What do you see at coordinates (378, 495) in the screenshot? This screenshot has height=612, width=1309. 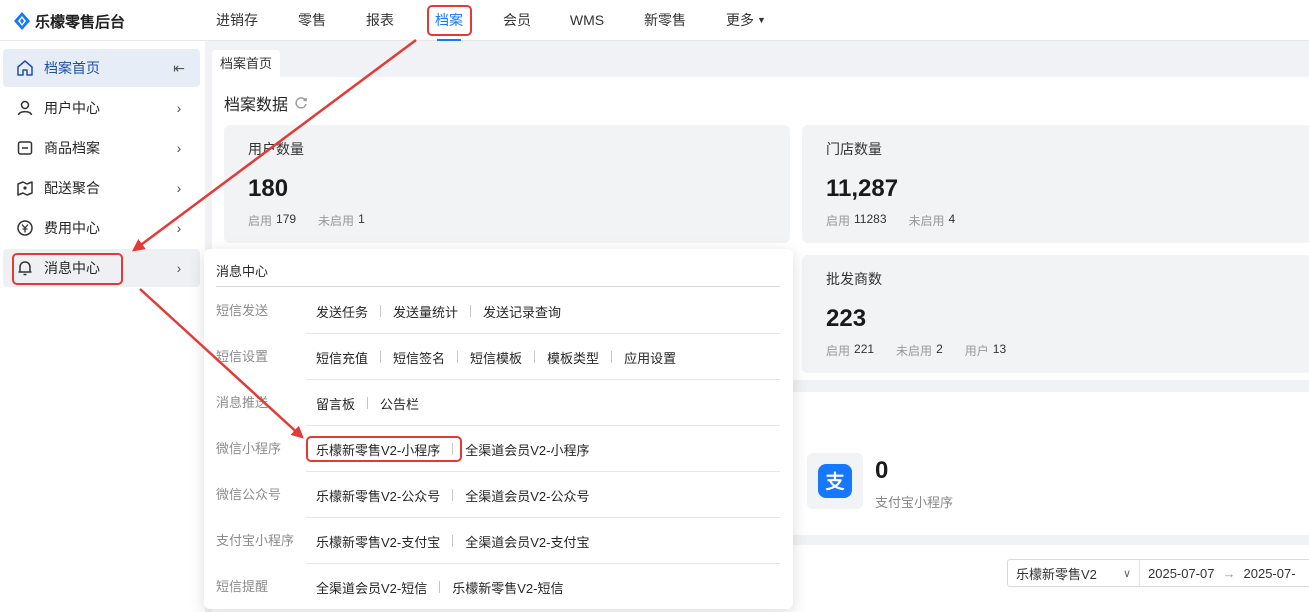 I see `menu-link-lemeng-v2-official: 乐檬新零售V2-公众号` at bounding box center [378, 495].